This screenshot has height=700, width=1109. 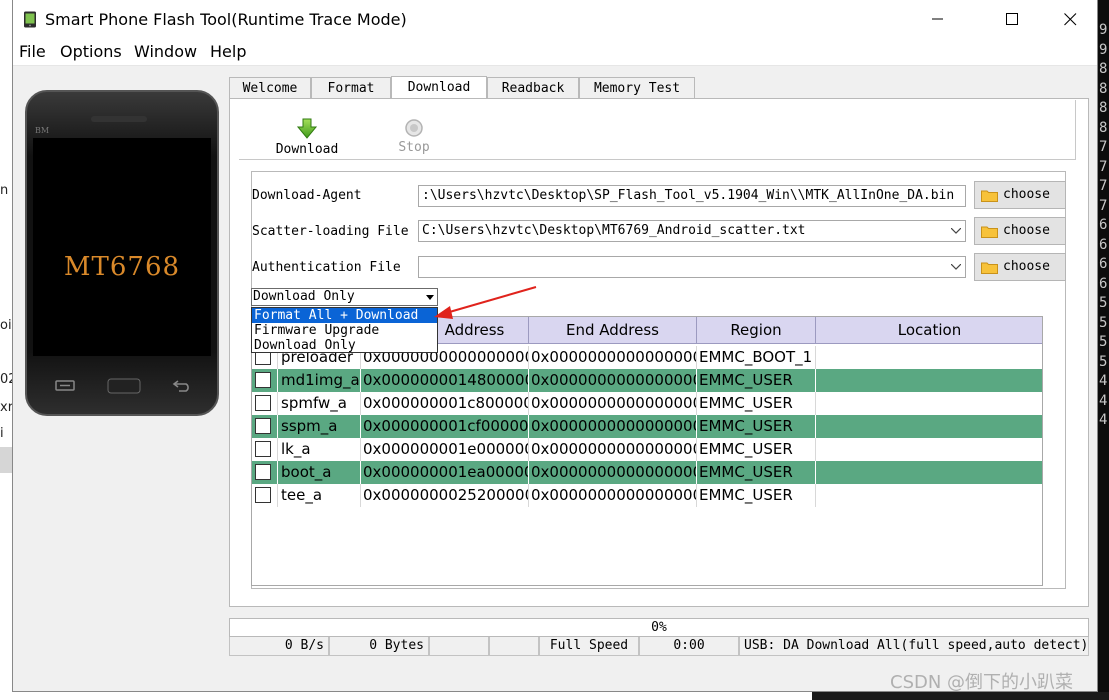 What do you see at coordinates (938, 19) in the screenshot?
I see `minimize-button` at bounding box center [938, 19].